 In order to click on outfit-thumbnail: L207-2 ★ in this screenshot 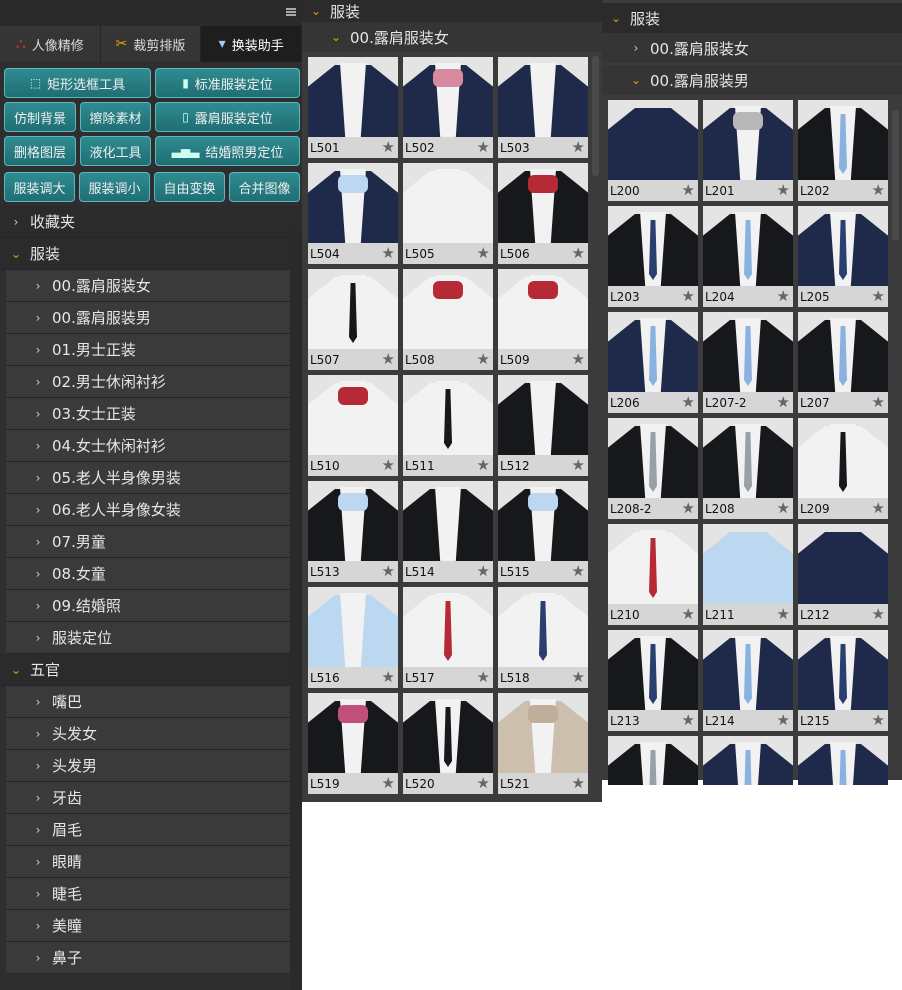, I will do `click(748, 362)`.